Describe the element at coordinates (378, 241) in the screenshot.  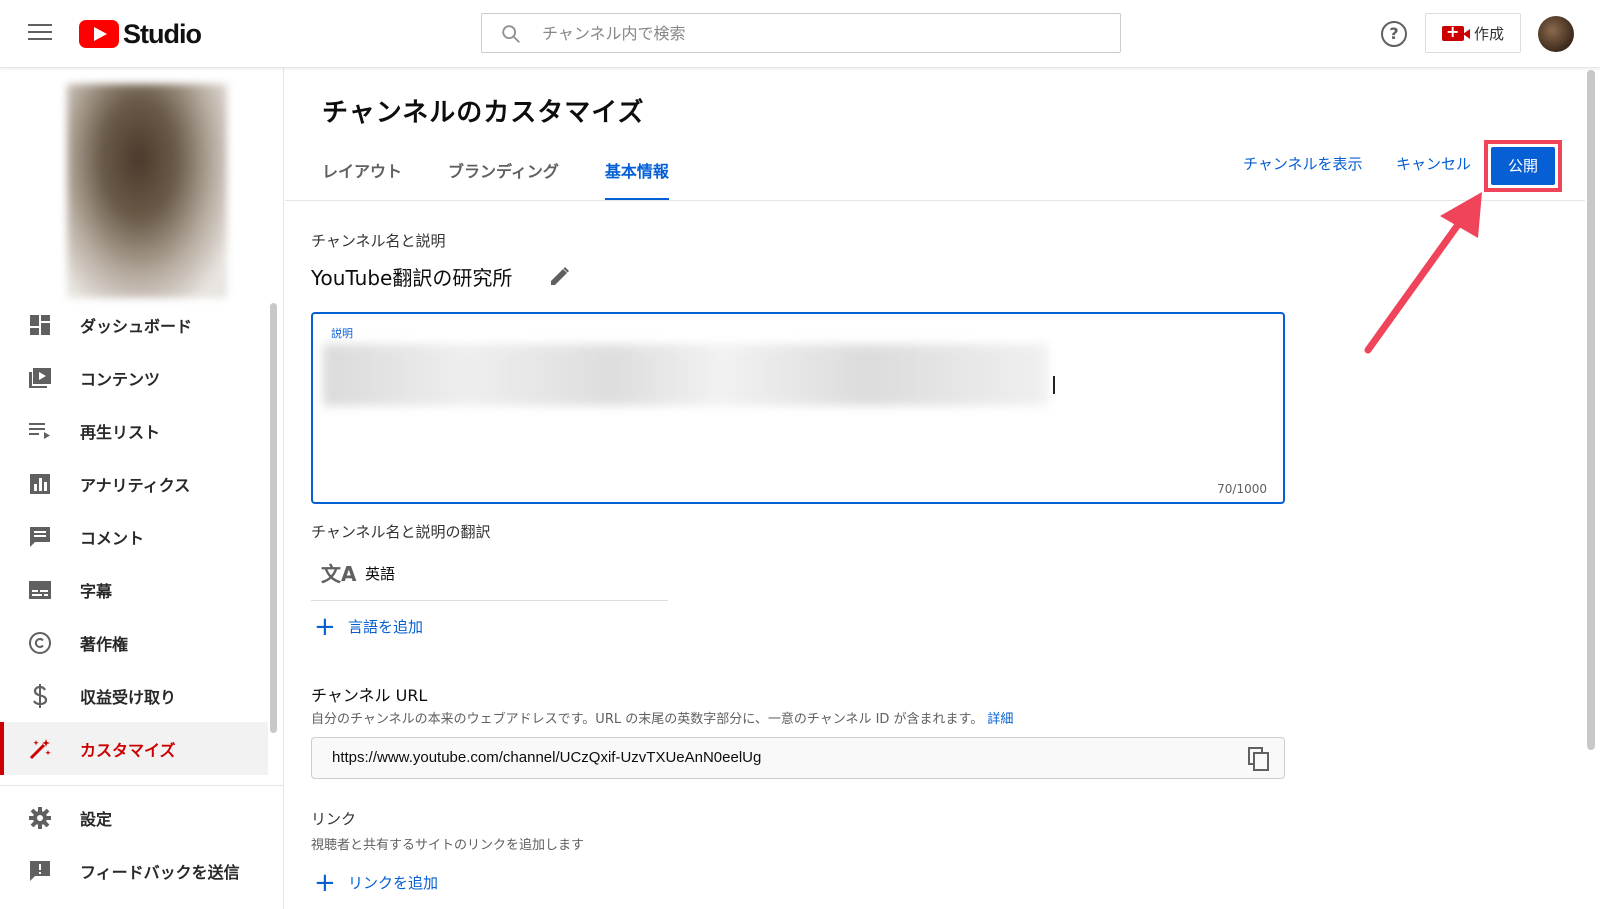
I see `name-section-label: チャンネル名と説明` at that location.